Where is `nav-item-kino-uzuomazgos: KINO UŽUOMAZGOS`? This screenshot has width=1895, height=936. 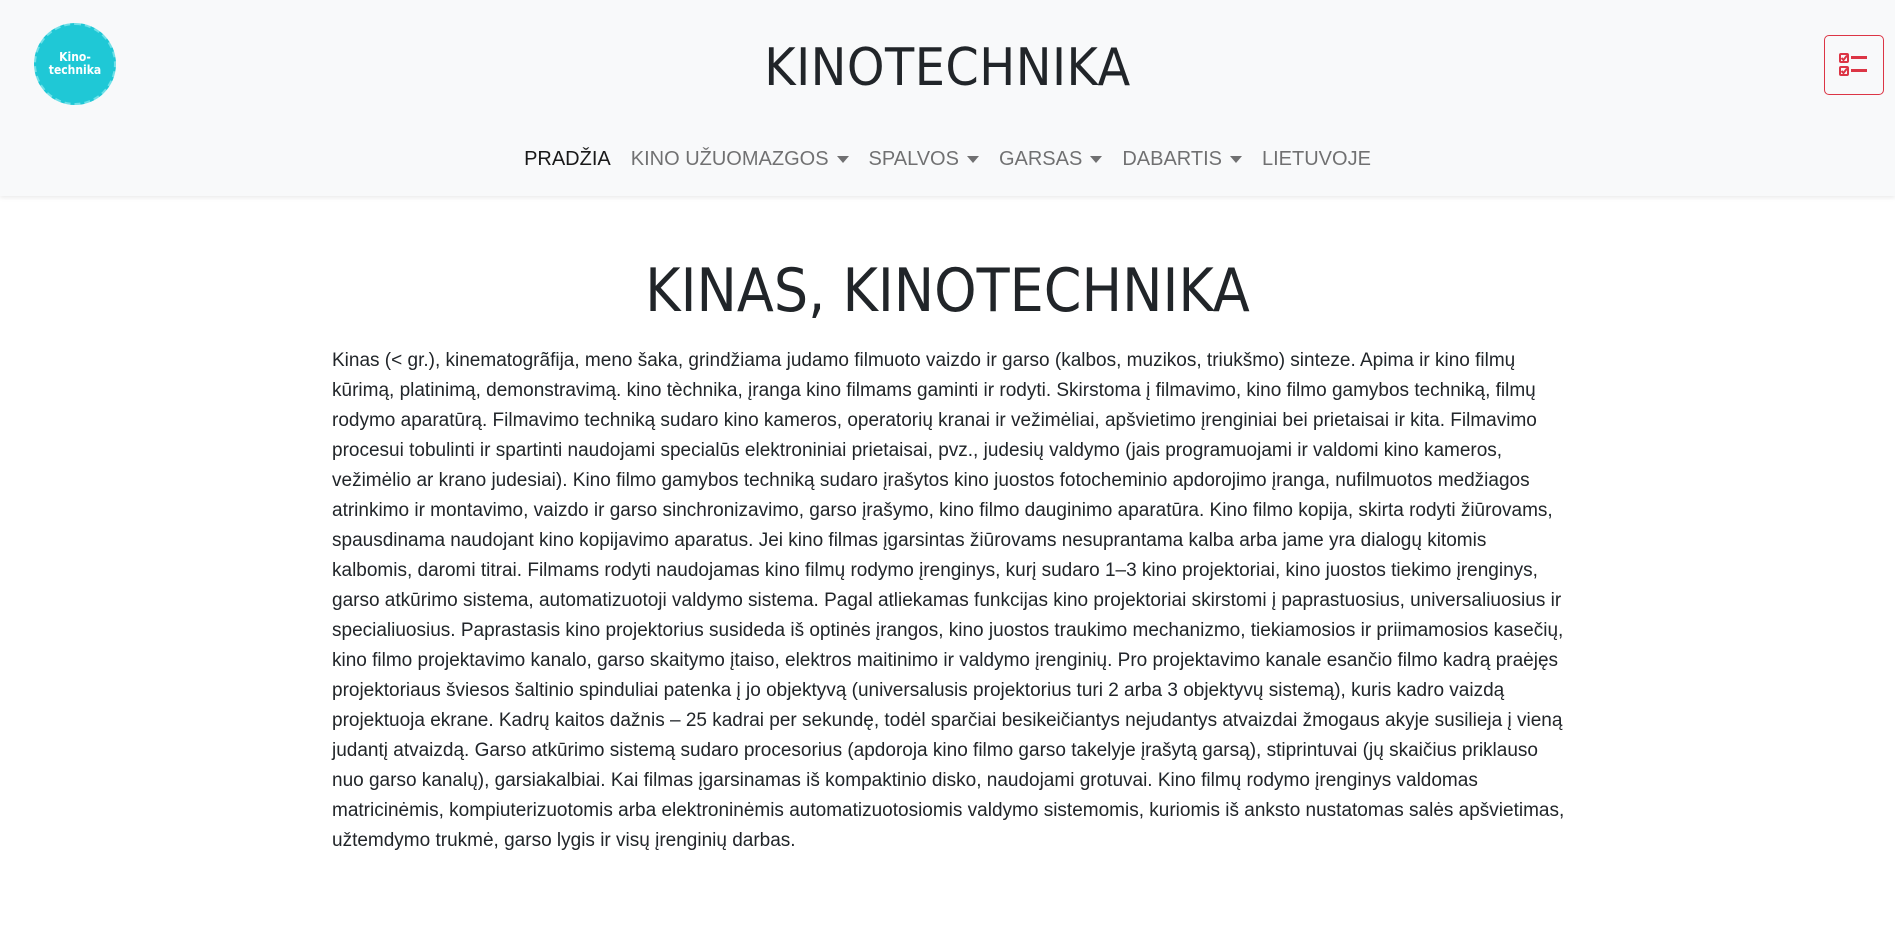 nav-item-kino-uzuomazgos: KINO UŽUOMAZGOS is located at coordinates (740, 159).